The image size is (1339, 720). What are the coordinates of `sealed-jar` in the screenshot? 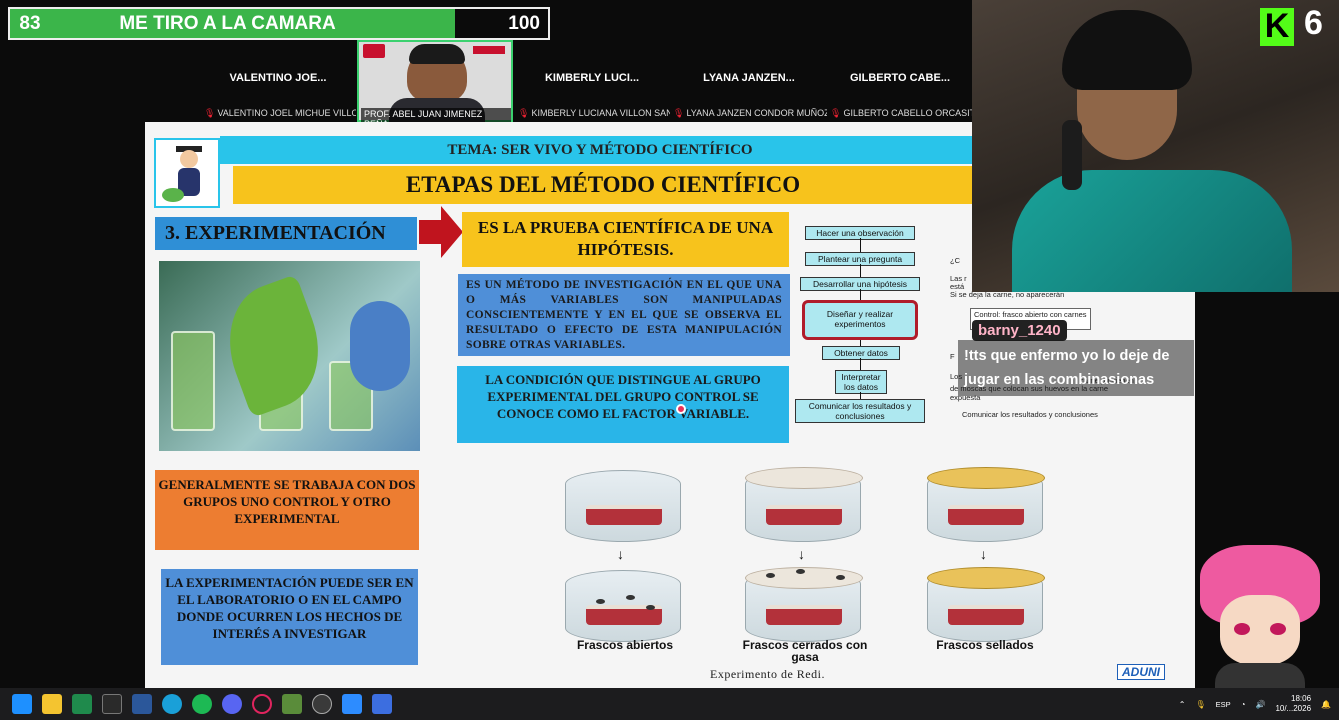 It's located at (986, 504).